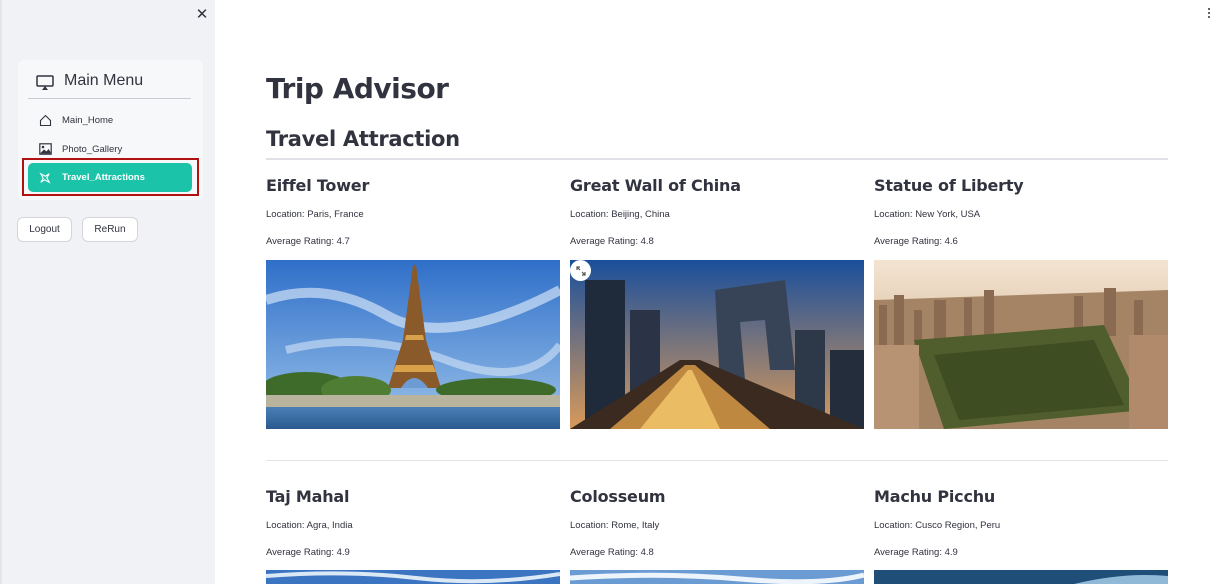 This screenshot has width=1221, height=584. Describe the element at coordinates (935, 496) in the screenshot. I see `attraction-name: Machu Picchu` at that location.